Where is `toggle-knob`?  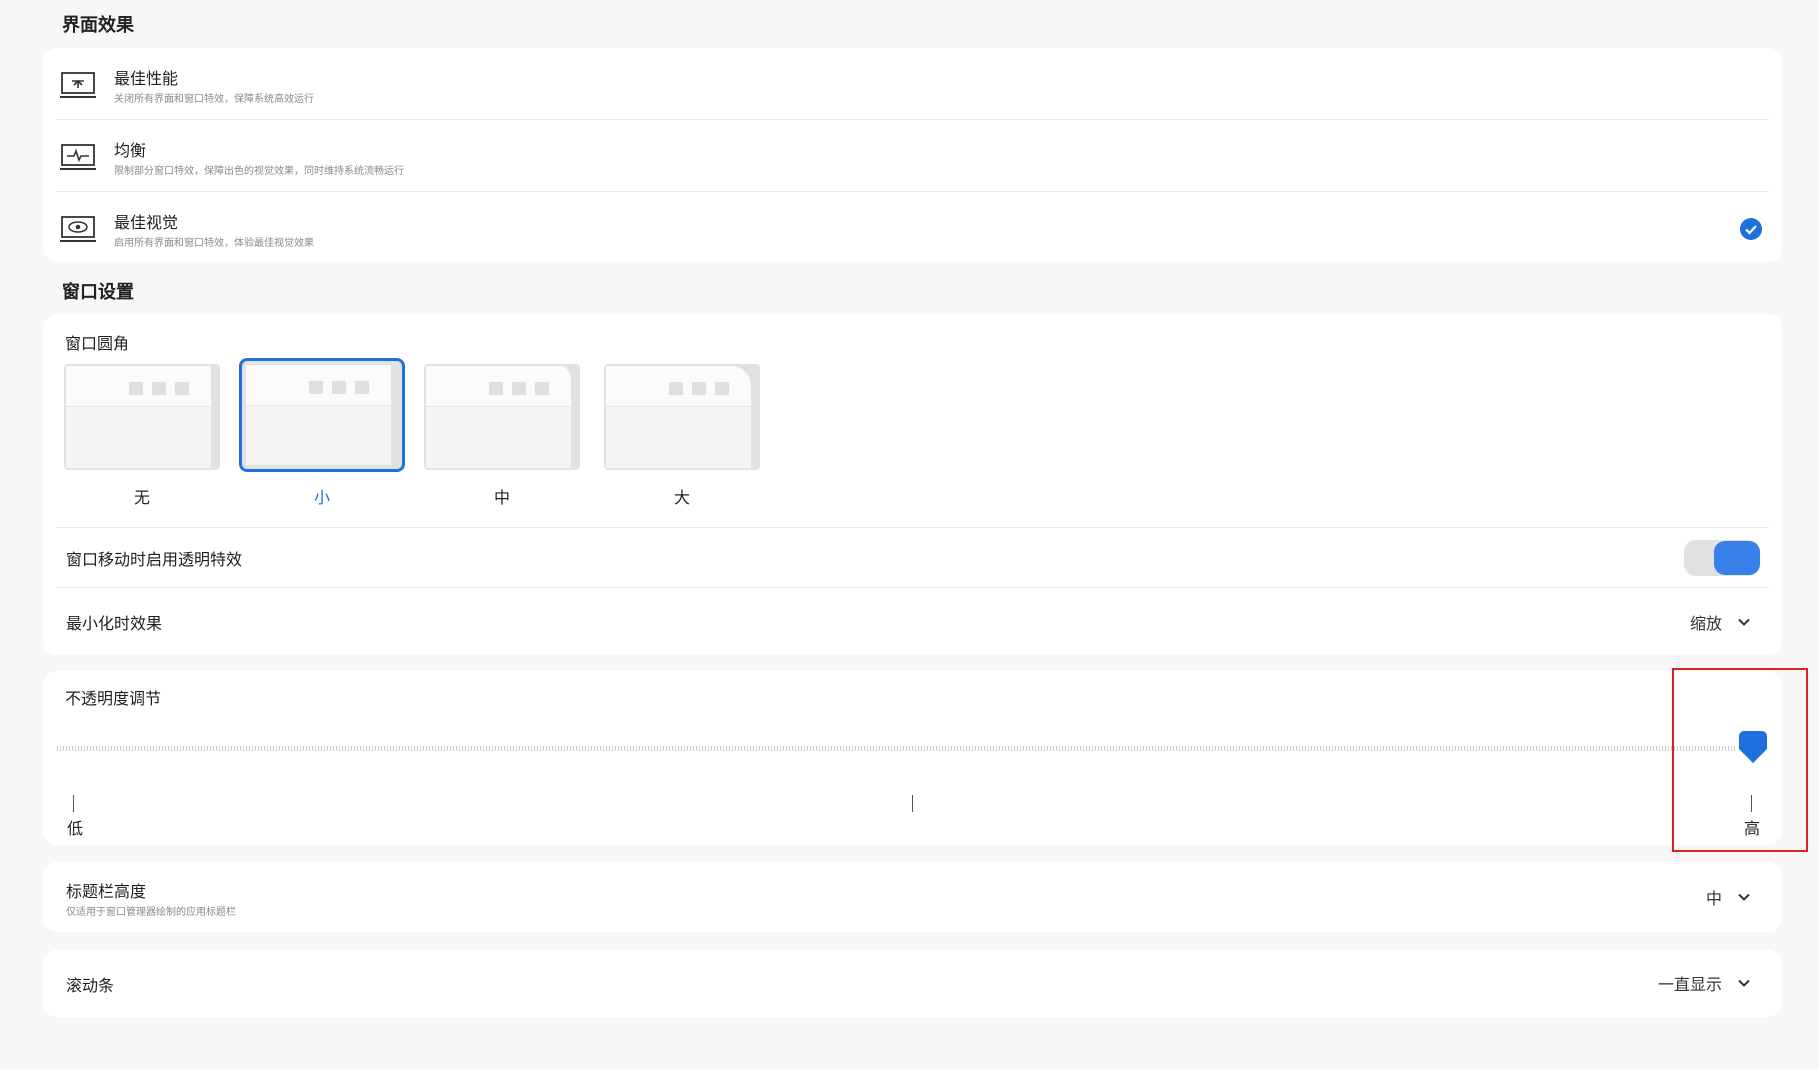
toggle-knob is located at coordinates (1737, 558).